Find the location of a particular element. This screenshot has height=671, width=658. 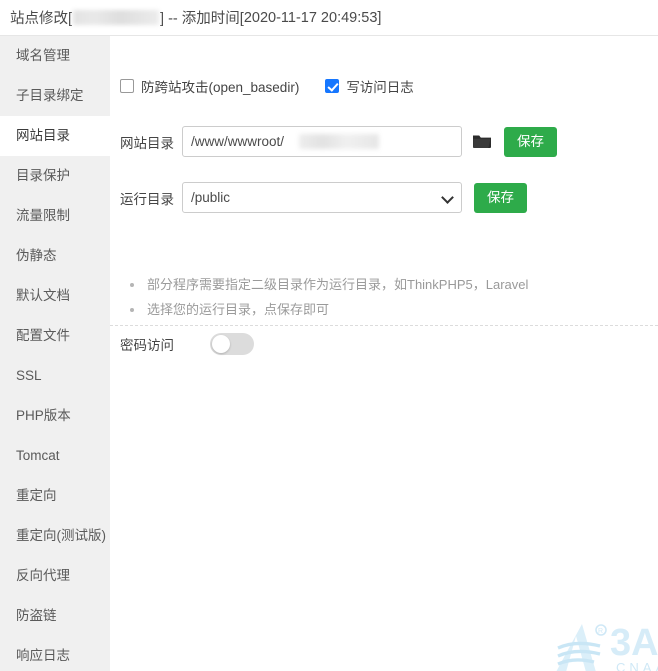

run-directory-row: 运行目录 保存 is located at coordinates (323, 197).